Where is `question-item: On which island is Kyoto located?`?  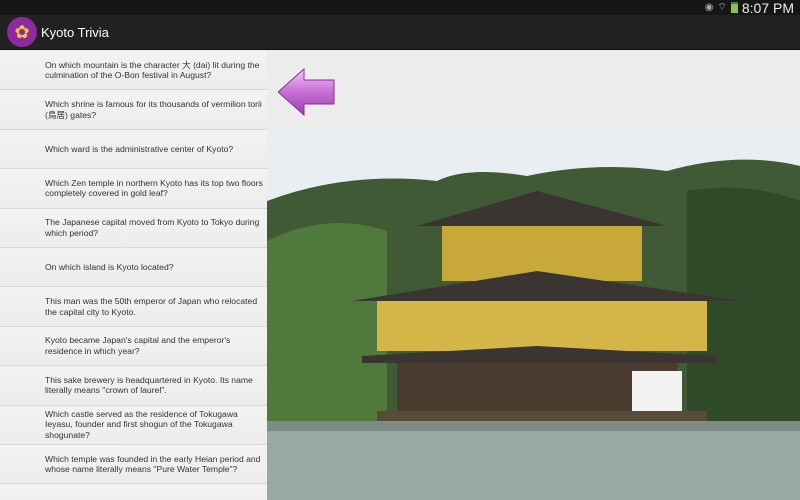
question-item: On which island is Kyoto located? is located at coordinates (133, 267).